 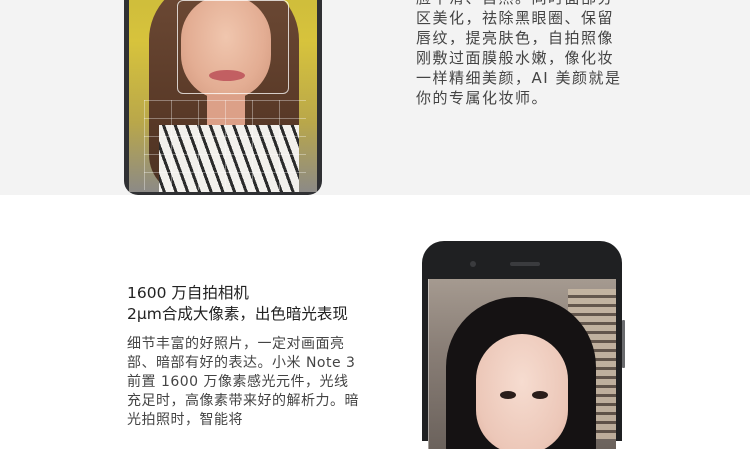 I want to click on portrait-face, so click(x=522, y=391).